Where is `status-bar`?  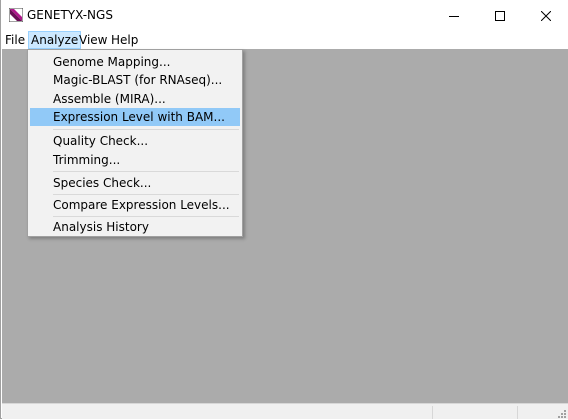
status-bar is located at coordinates (285, 411).